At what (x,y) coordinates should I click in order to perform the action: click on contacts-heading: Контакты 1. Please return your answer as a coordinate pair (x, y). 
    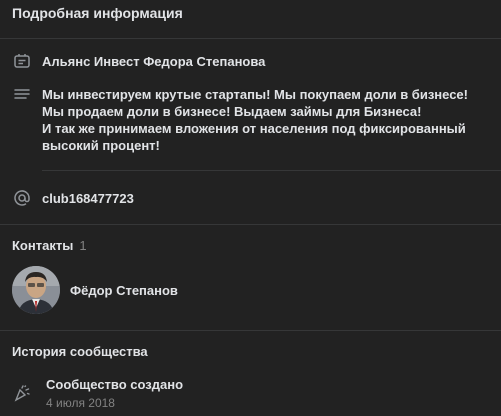
    Looking at the image, I should click on (49, 246).